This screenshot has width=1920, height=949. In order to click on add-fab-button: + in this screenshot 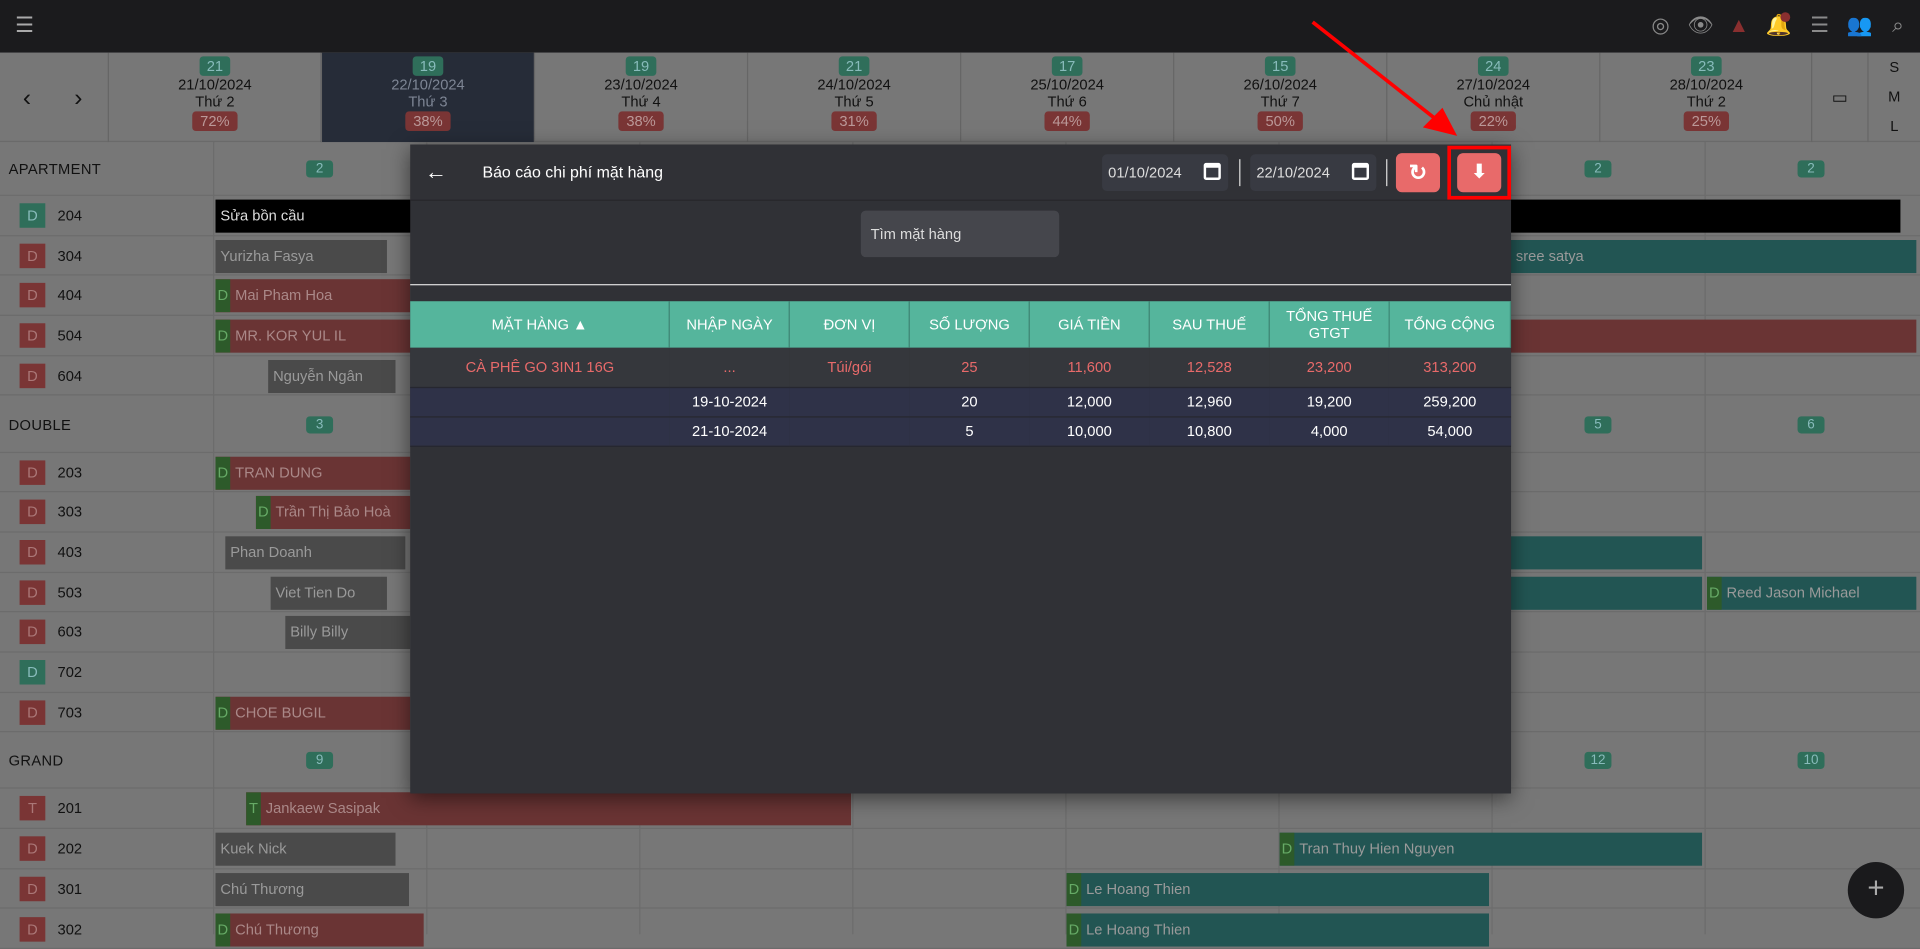, I will do `click(1876, 890)`.